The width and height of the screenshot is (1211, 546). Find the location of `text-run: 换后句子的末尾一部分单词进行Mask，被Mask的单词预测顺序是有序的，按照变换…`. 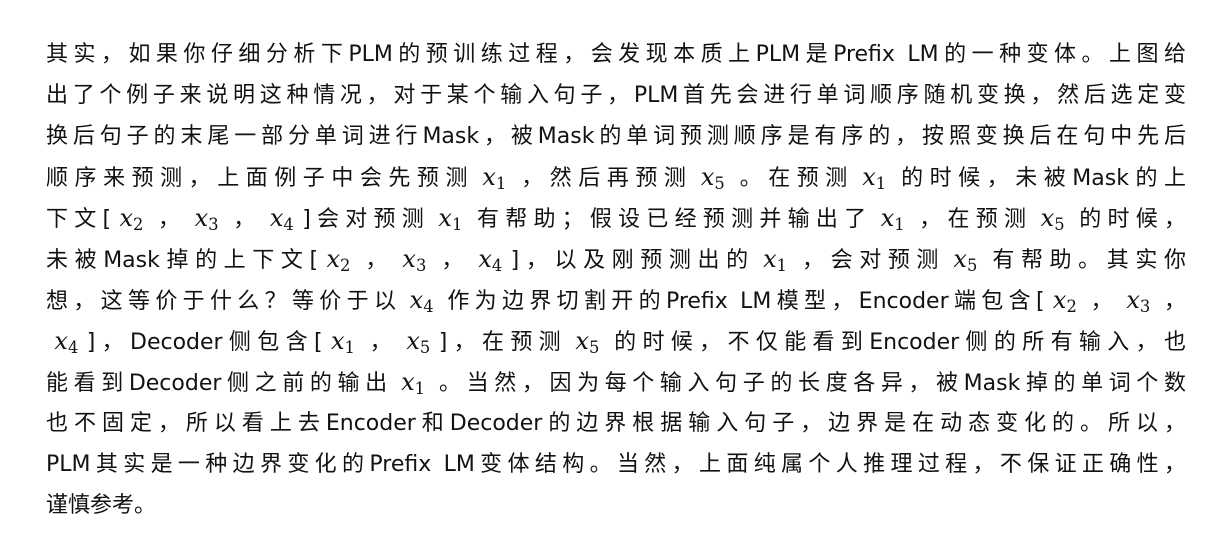

text-run: 换后句子的末尾一部分单词进行Mask，被Mask的单词预测顺序是有序的，按照变换… is located at coordinates (616, 136).